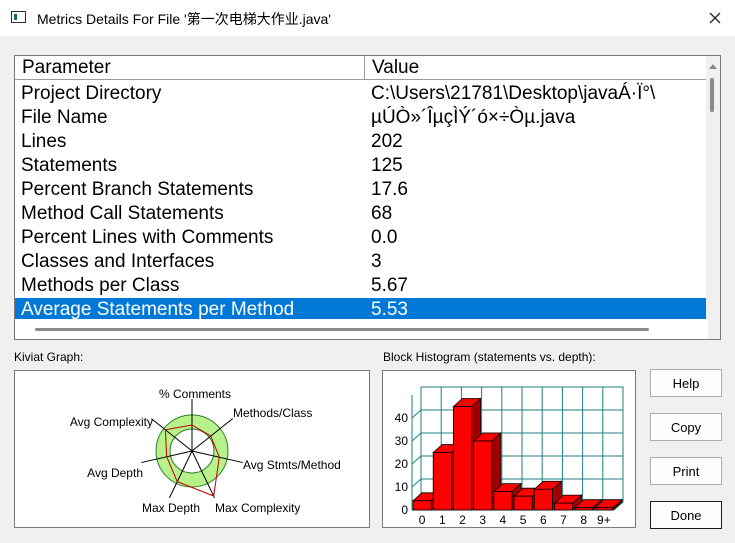  What do you see at coordinates (686, 471) in the screenshot?
I see `print-button: Print` at bounding box center [686, 471].